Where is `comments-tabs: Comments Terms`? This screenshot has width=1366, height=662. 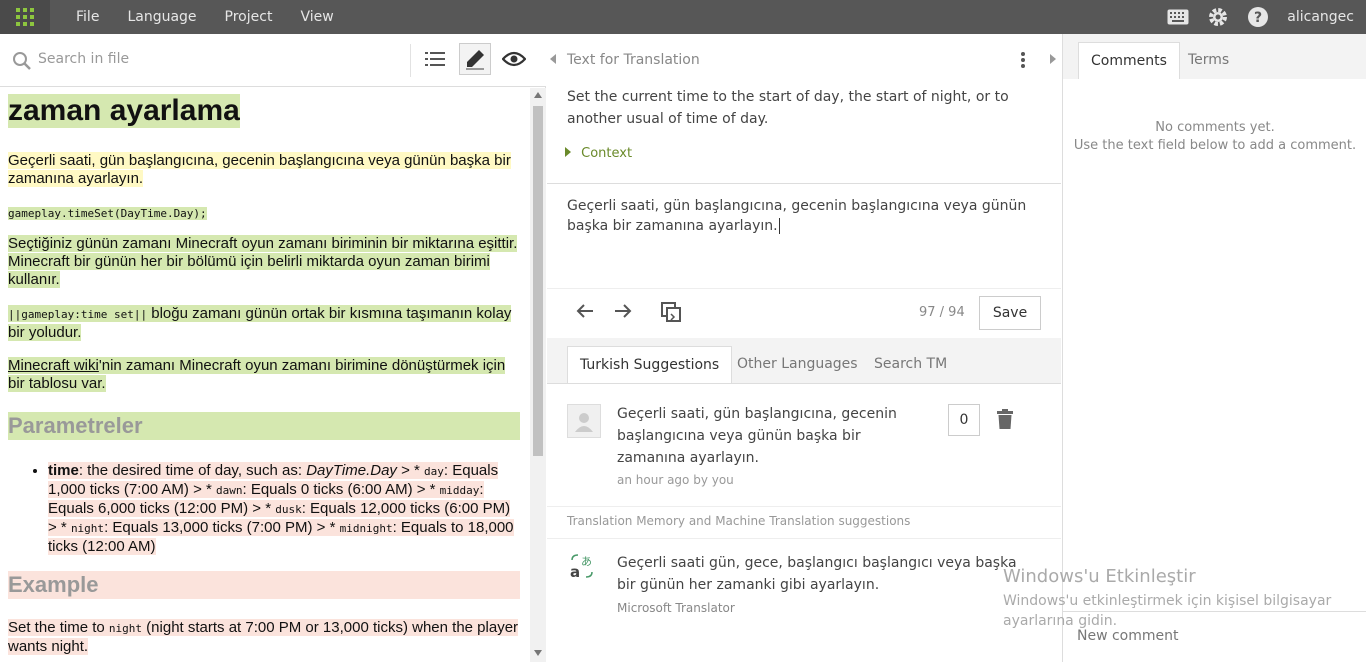 comments-tabs: Comments Terms is located at coordinates (1214, 56).